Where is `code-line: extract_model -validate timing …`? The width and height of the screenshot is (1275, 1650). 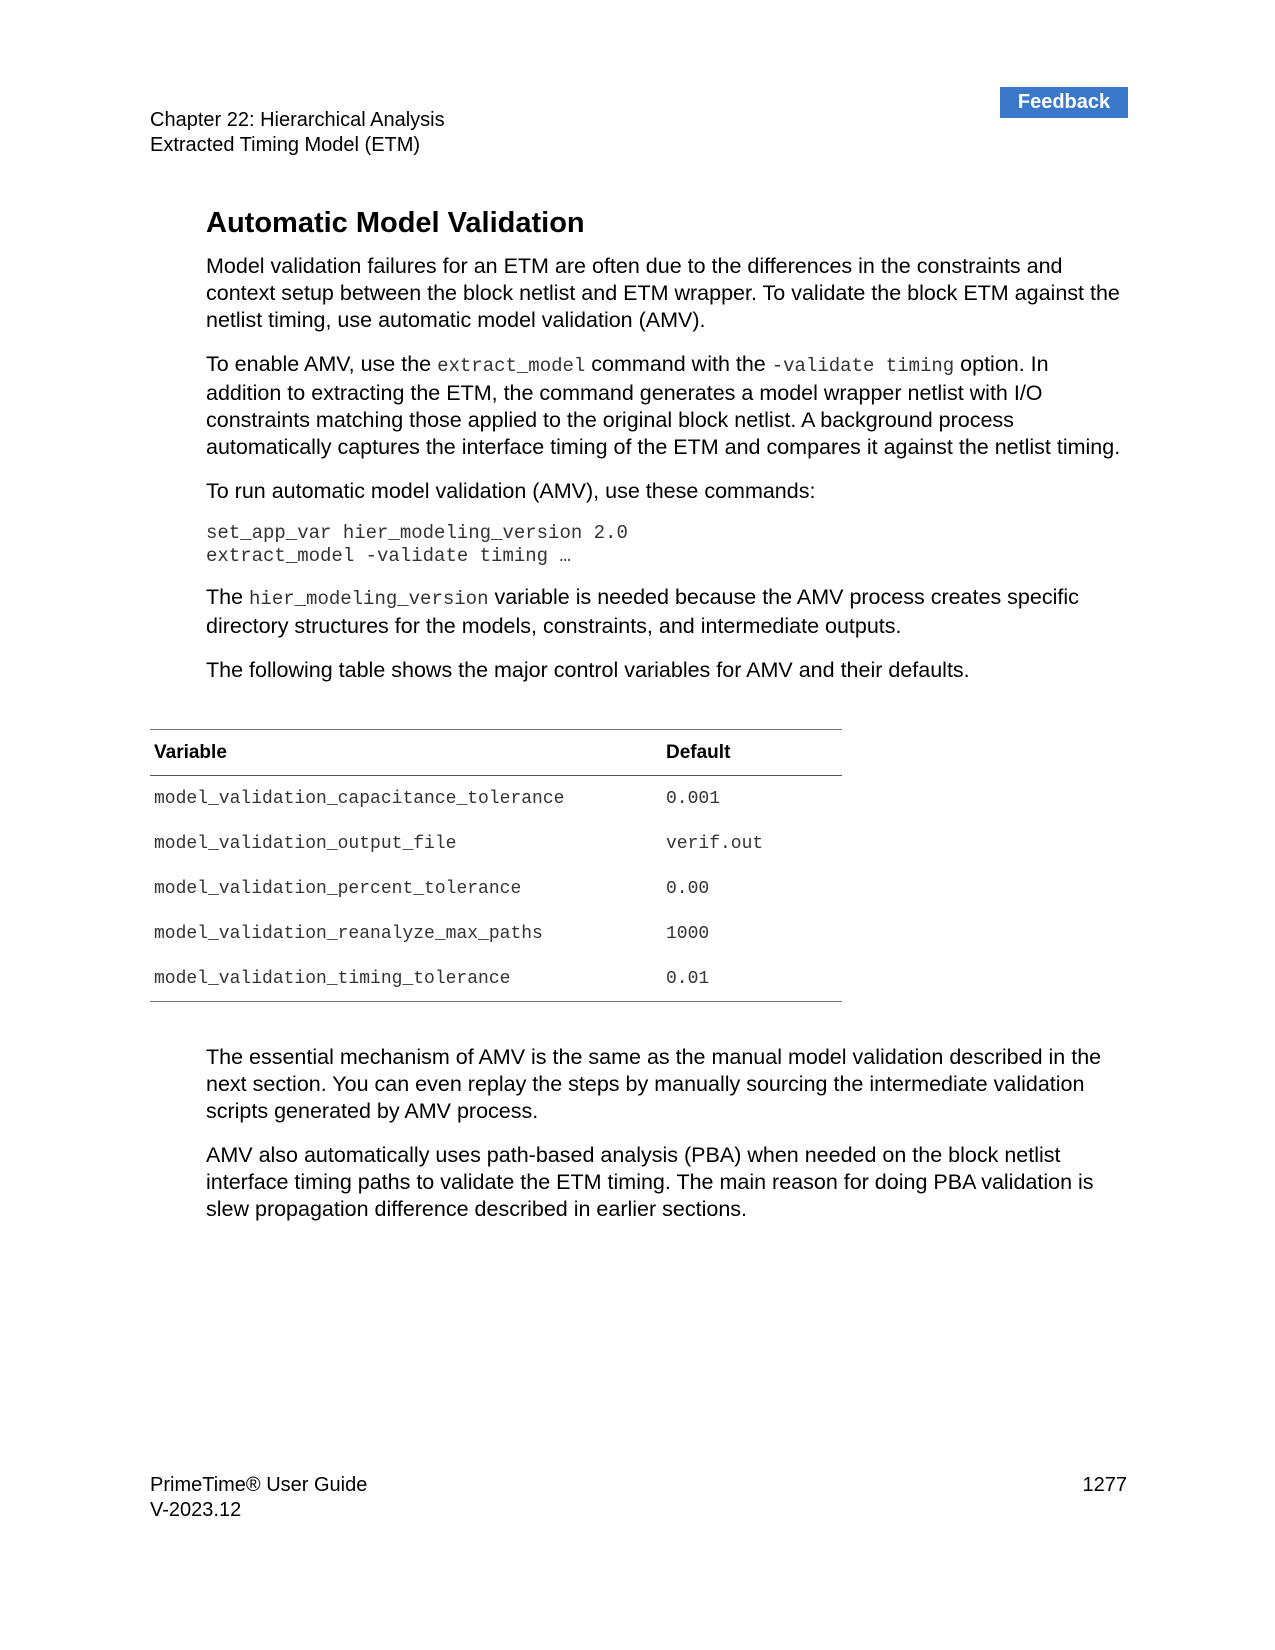
code-line: extract_model -validate timing … is located at coordinates (388, 556).